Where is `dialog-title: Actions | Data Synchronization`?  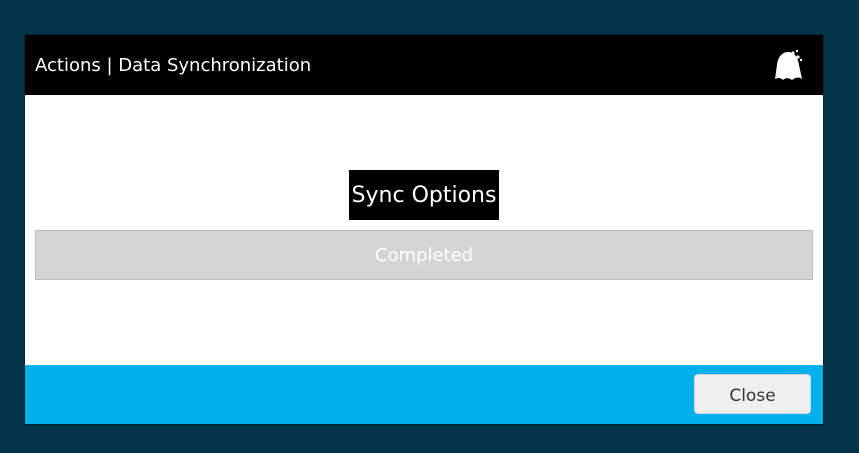
dialog-title: Actions | Data Synchronization is located at coordinates (173, 65).